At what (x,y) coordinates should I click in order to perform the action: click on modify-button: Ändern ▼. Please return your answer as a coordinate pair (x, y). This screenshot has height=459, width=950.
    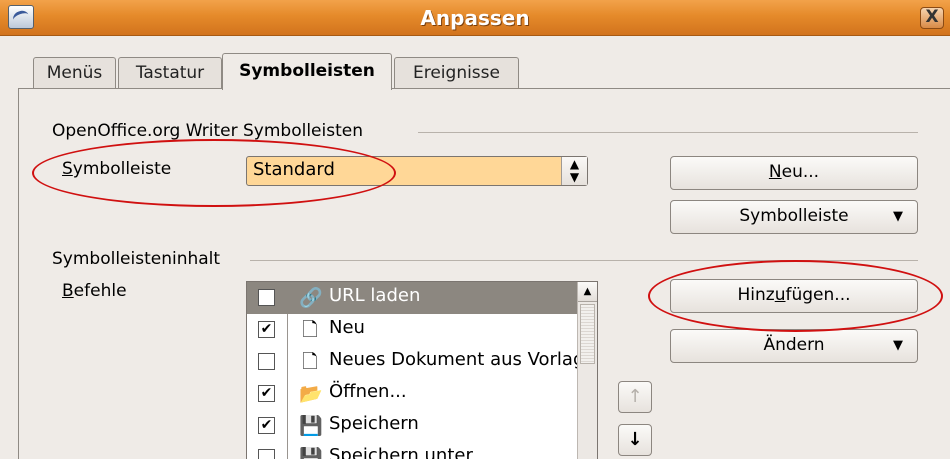
    Looking at the image, I should click on (794, 346).